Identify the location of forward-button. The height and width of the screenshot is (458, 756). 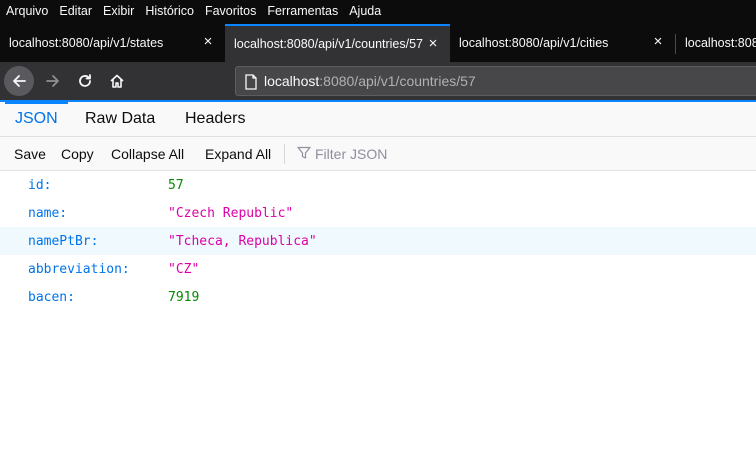
(53, 81).